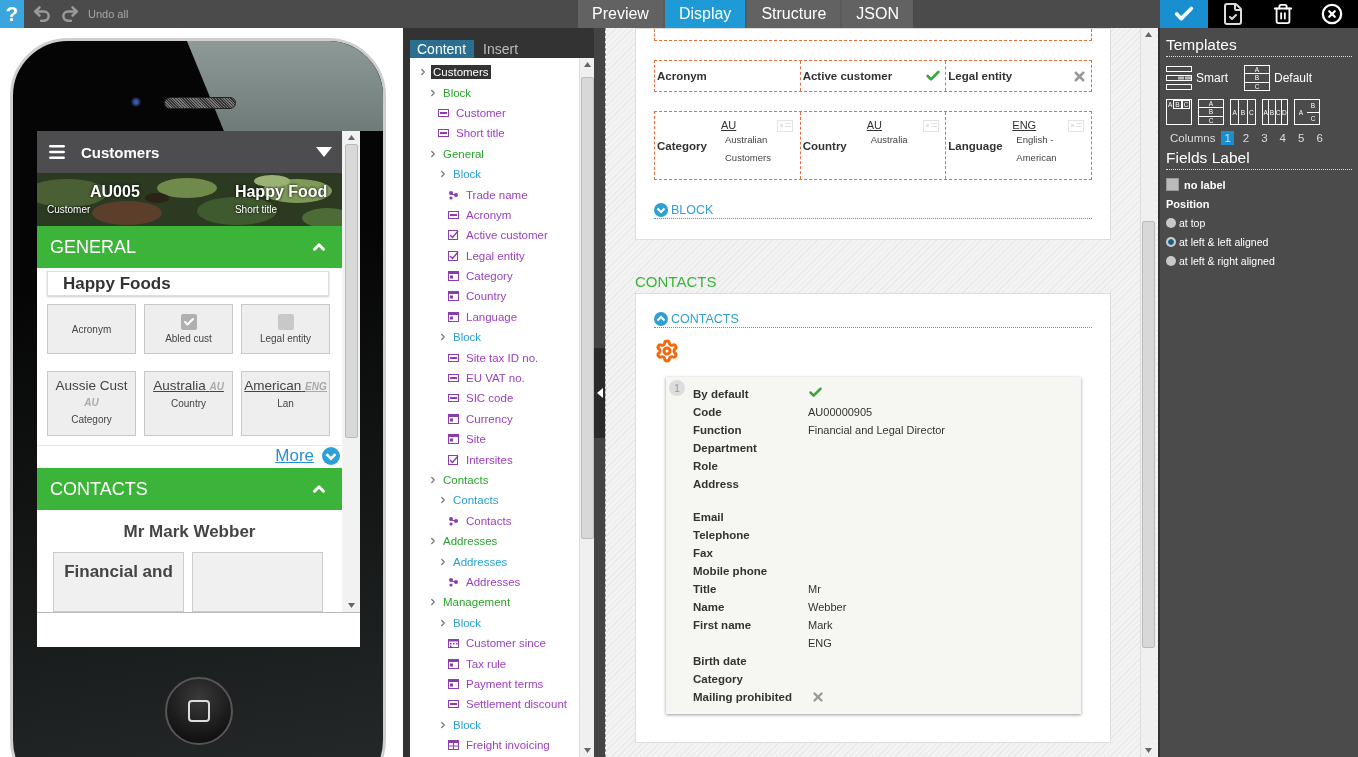 The width and height of the screenshot is (1358, 757). What do you see at coordinates (620, 14) in the screenshot?
I see `view-tab: Preview` at bounding box center [620, 14].